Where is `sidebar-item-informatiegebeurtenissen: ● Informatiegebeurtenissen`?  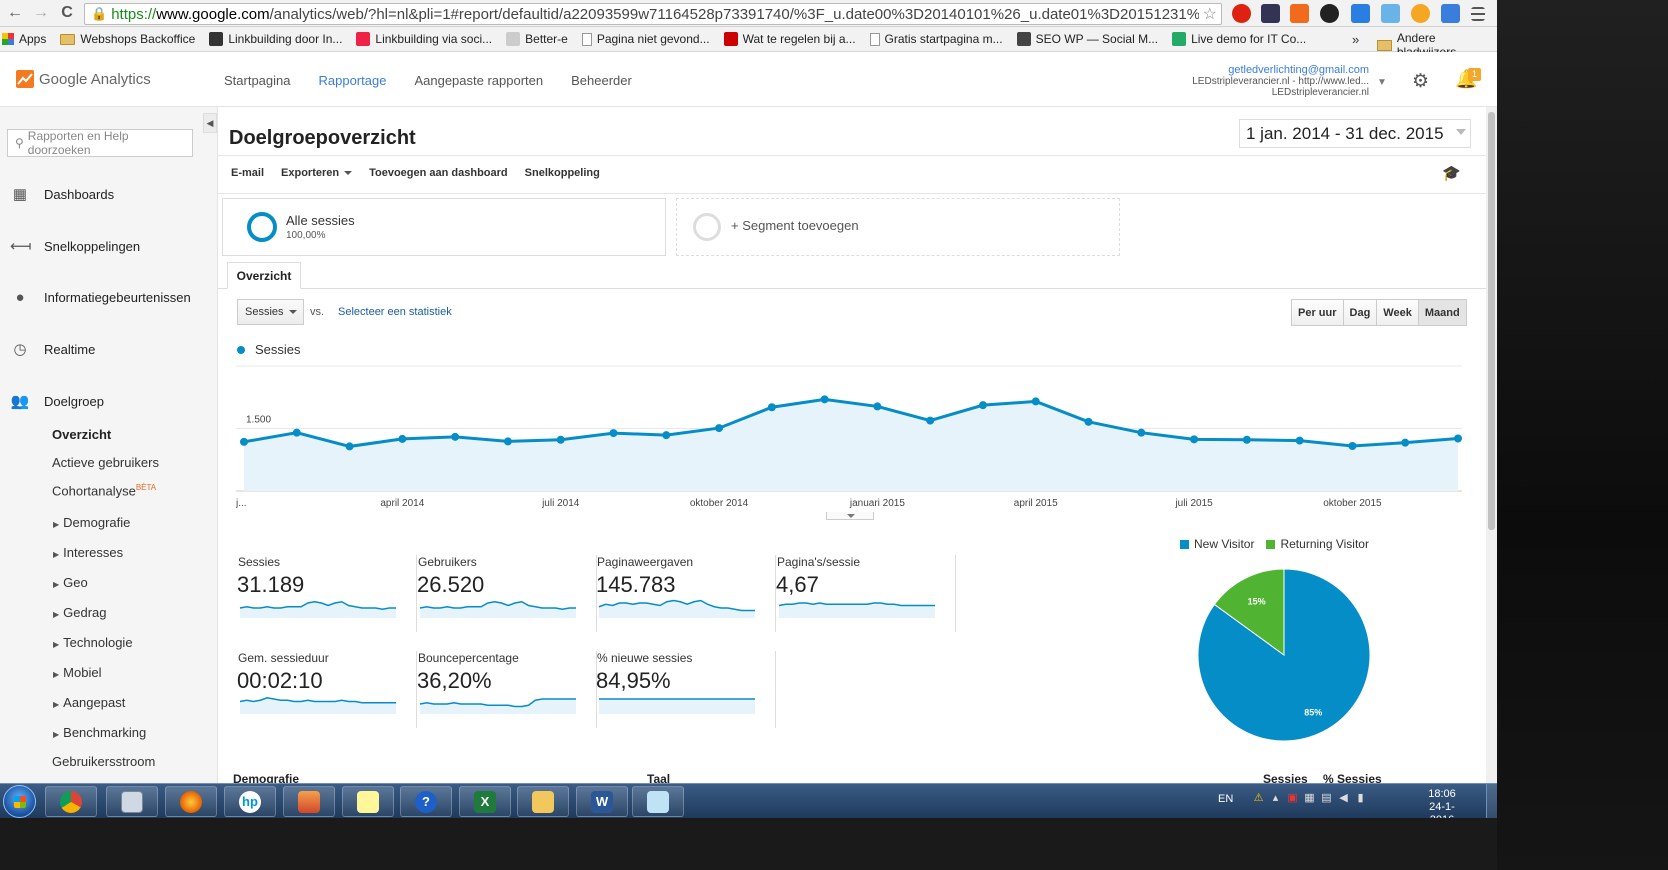
sidebar-item-informatiegebeurtenissen: ● Informatiegebeurtenissen is located at coordinates (109, 297).